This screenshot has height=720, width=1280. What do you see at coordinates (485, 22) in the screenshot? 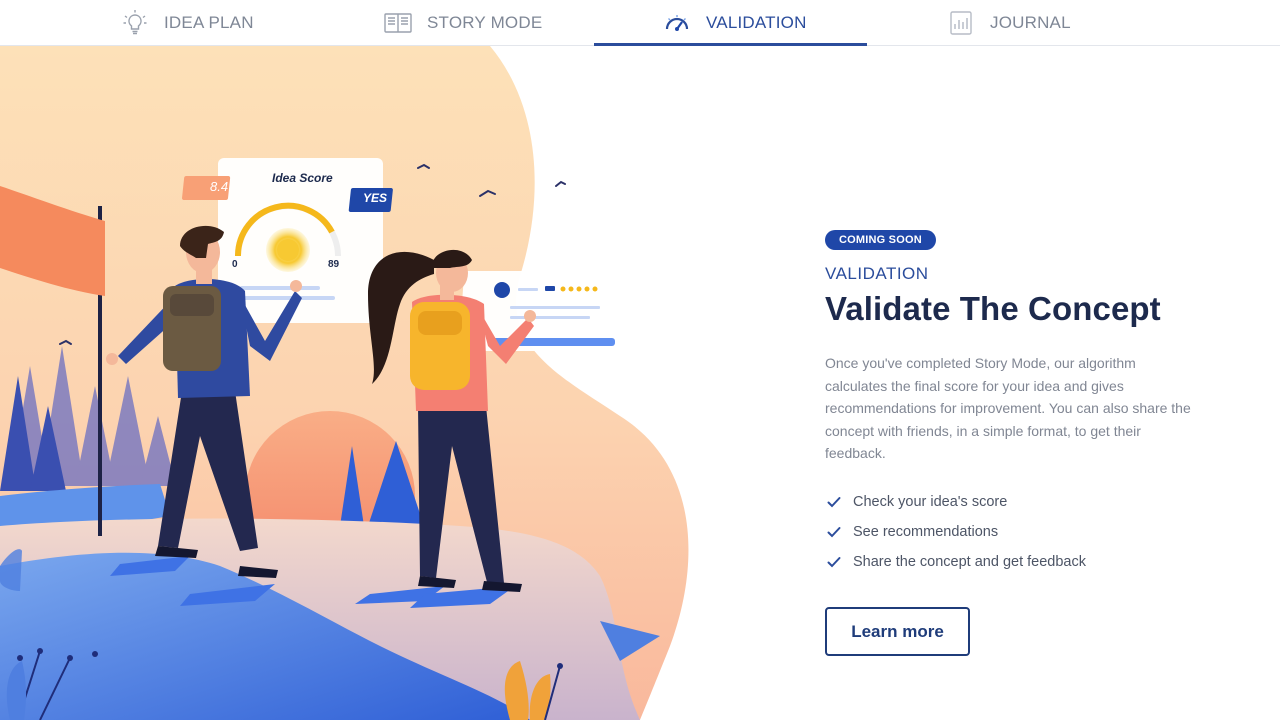
I see `tab-label: STORY MODE` at bounding box center [485, 22].